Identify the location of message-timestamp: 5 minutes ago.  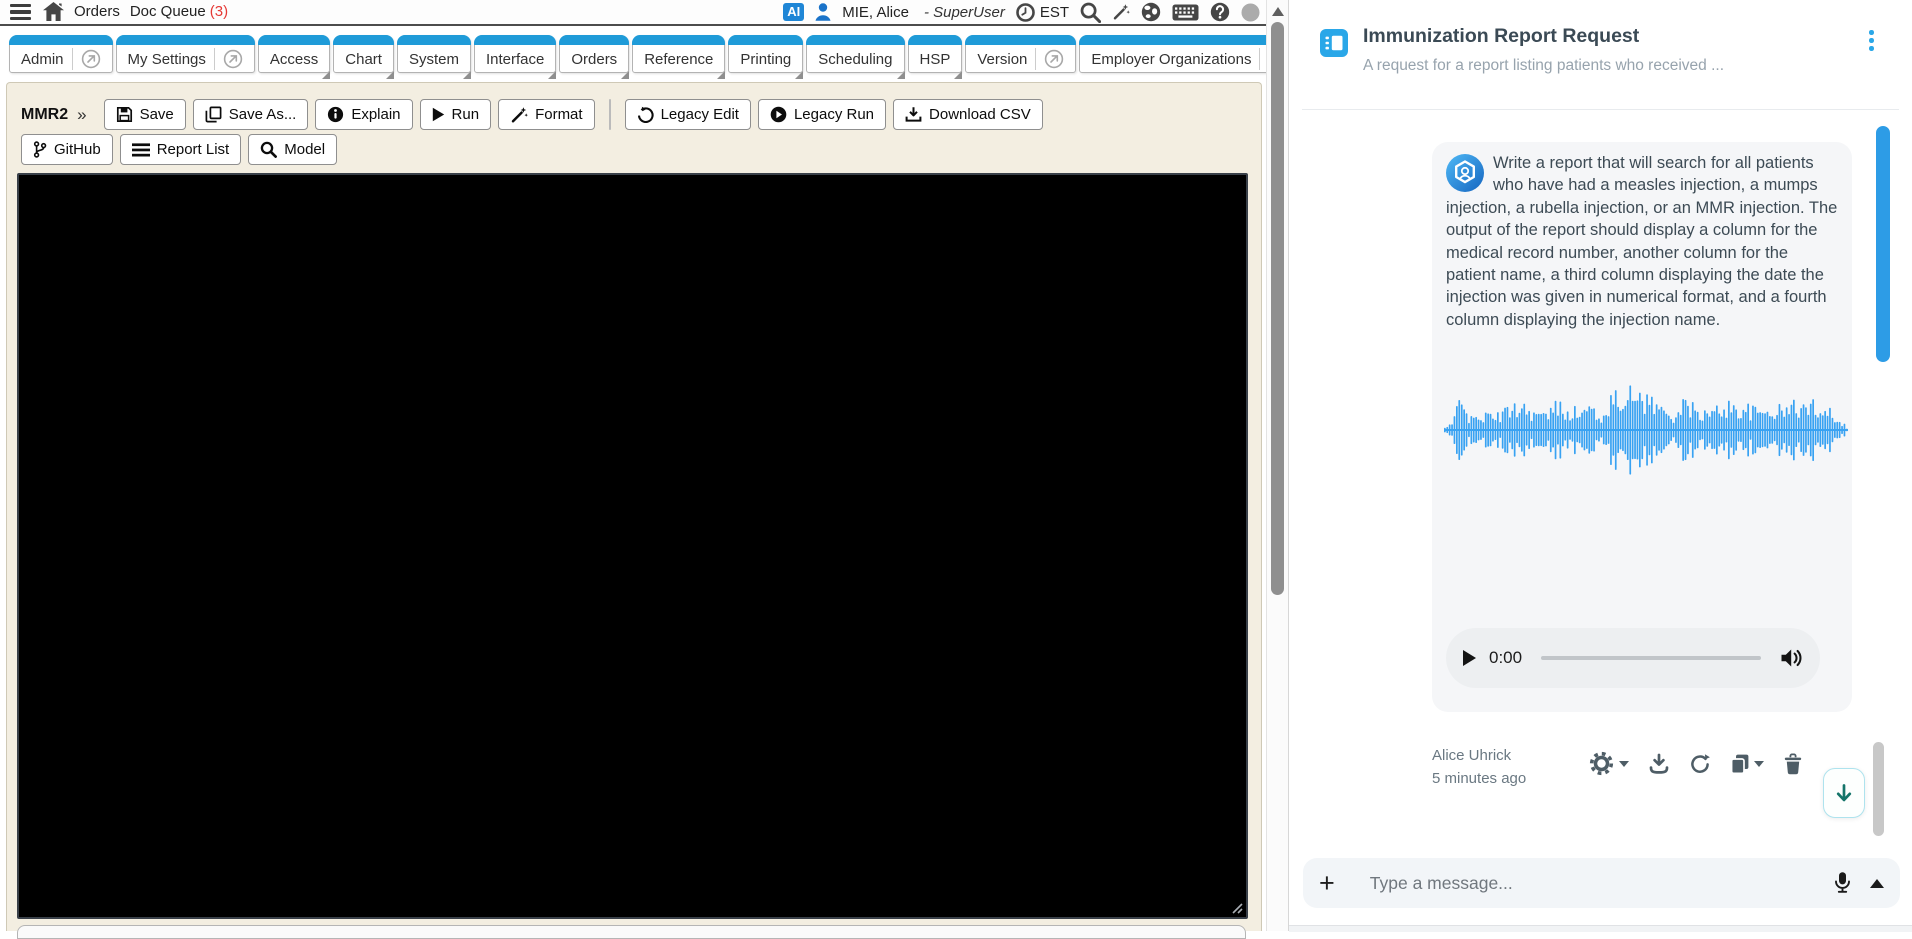
(1479, 778).